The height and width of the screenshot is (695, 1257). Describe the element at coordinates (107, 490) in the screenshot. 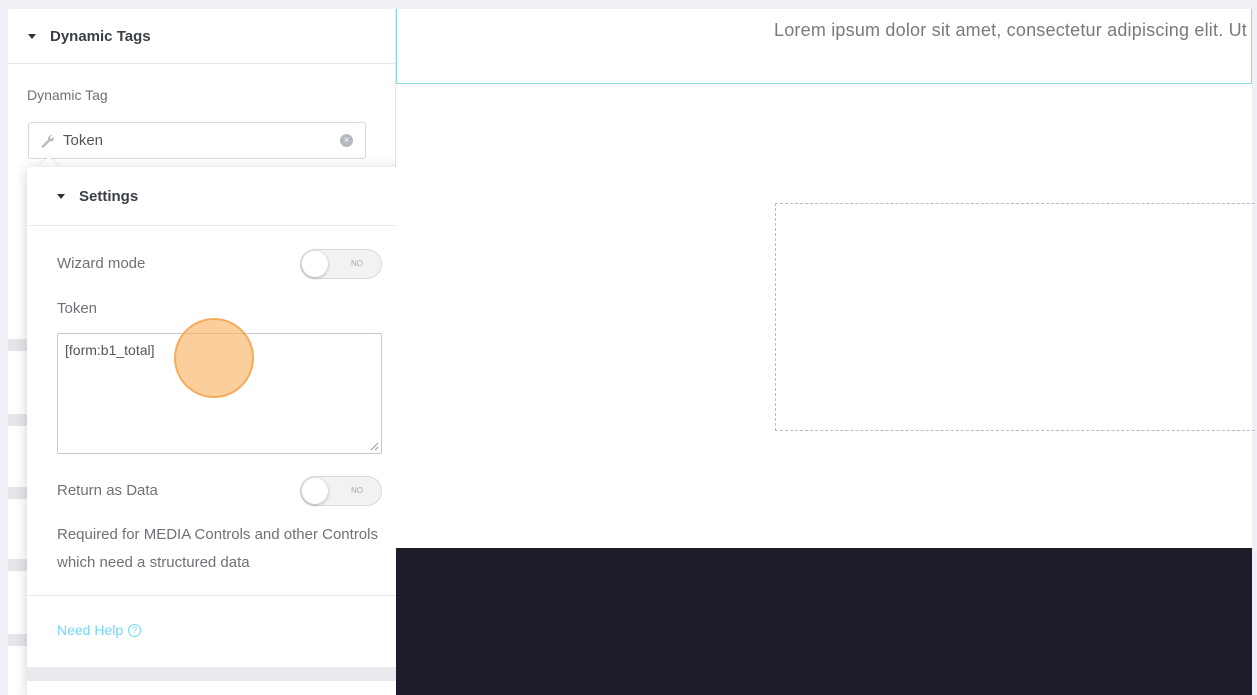

I see `return-as-data-label: Return as Data` at that location.